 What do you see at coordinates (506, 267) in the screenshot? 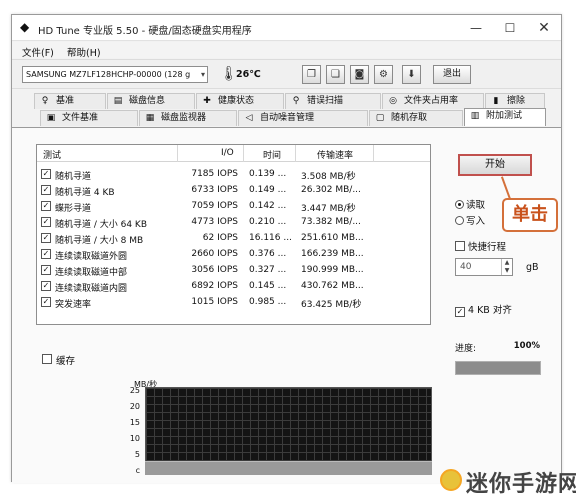
I see `spin-arrows-icon: ▲ ▼` at bounding box center [506, 267].